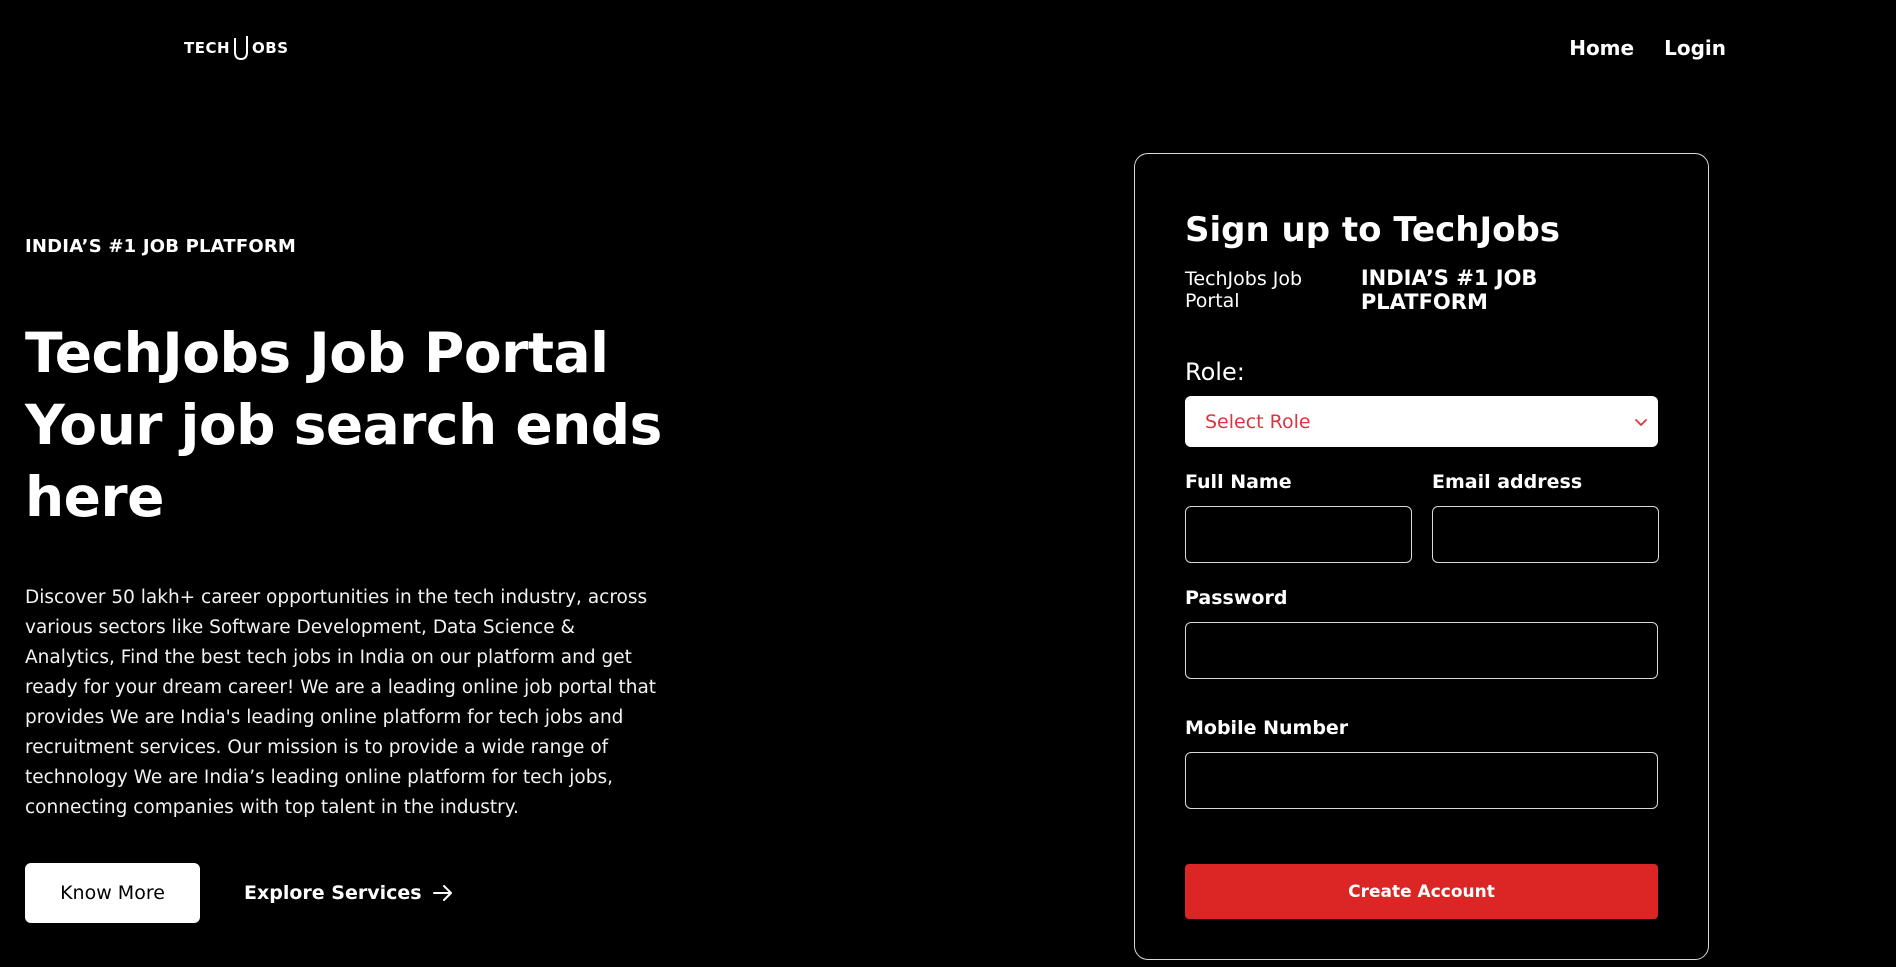  I want to click on signup-subtitle-portal: TechJobs Job Portal, so click(1244, 290).